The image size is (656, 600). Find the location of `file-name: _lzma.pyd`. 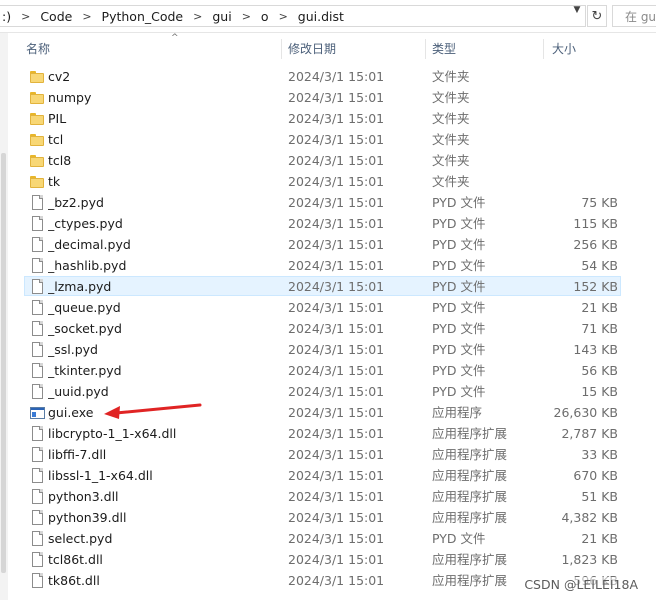

file-name: _lzma.pyd is located at coordinates (80, 286).